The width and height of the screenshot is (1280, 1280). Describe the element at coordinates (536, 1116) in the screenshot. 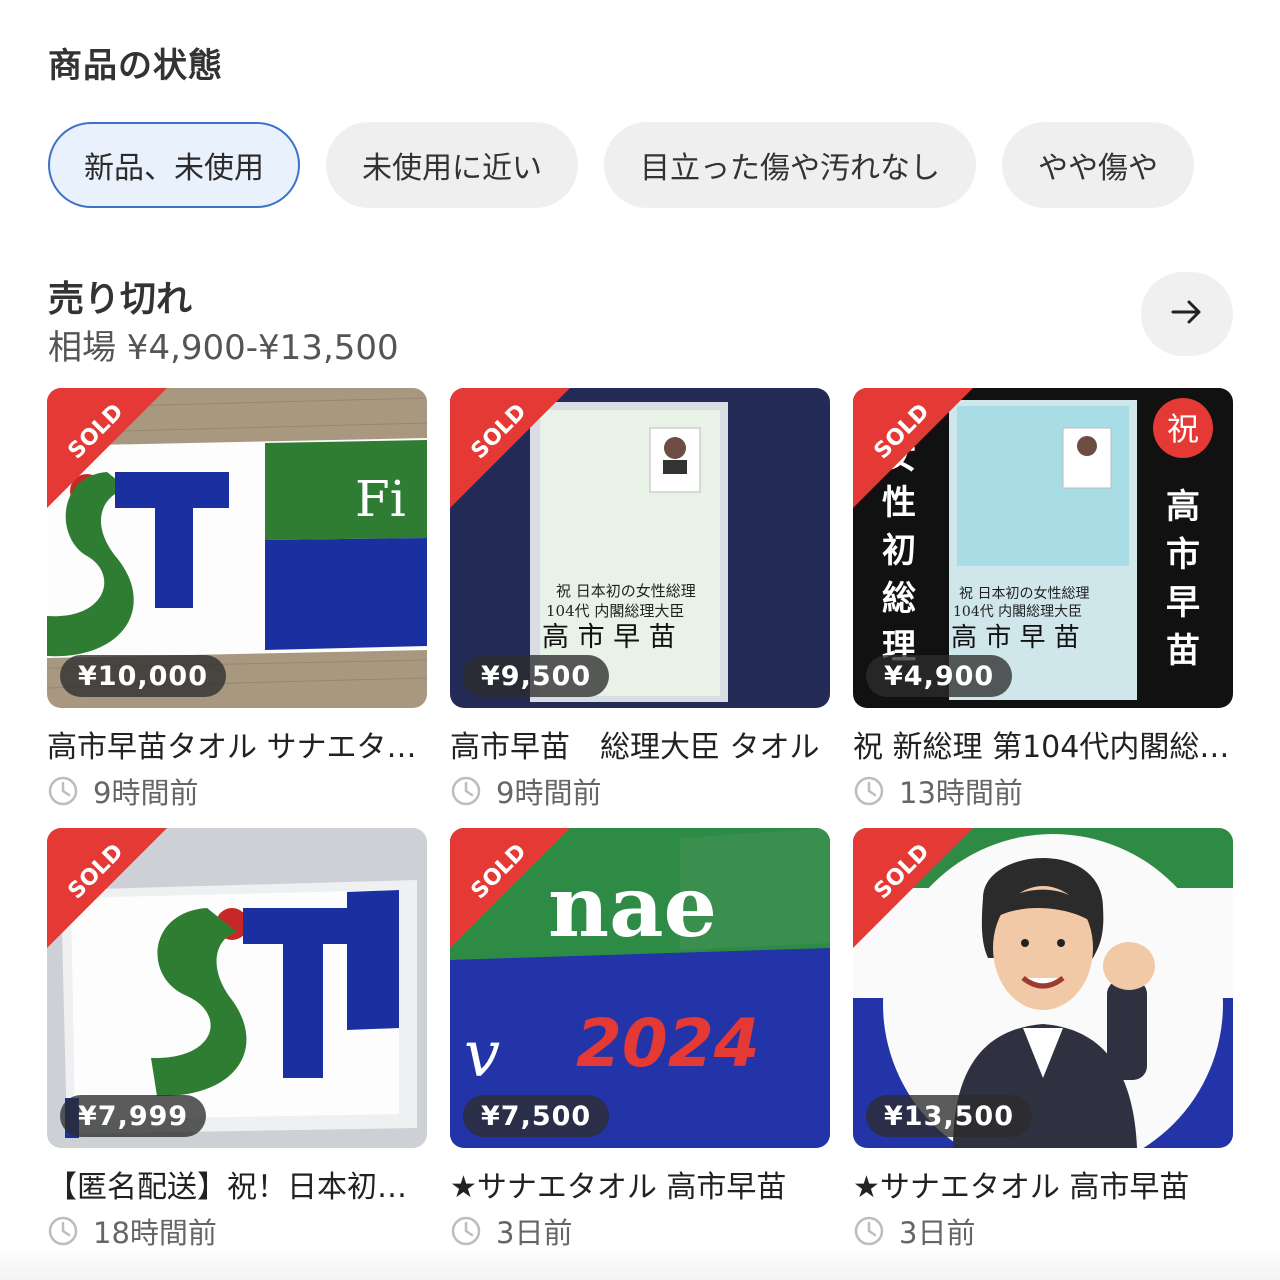

I see `price-tag: ¥7,500` at that location.